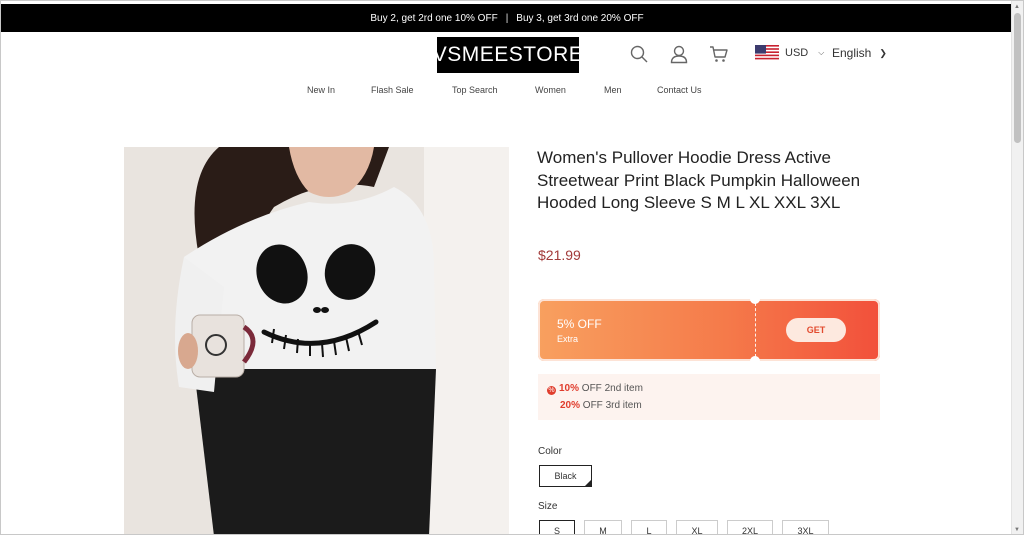  Describe the element at coordinates (1017, 78) in the screenshot. I see `scrollbar-thumb` at that location.